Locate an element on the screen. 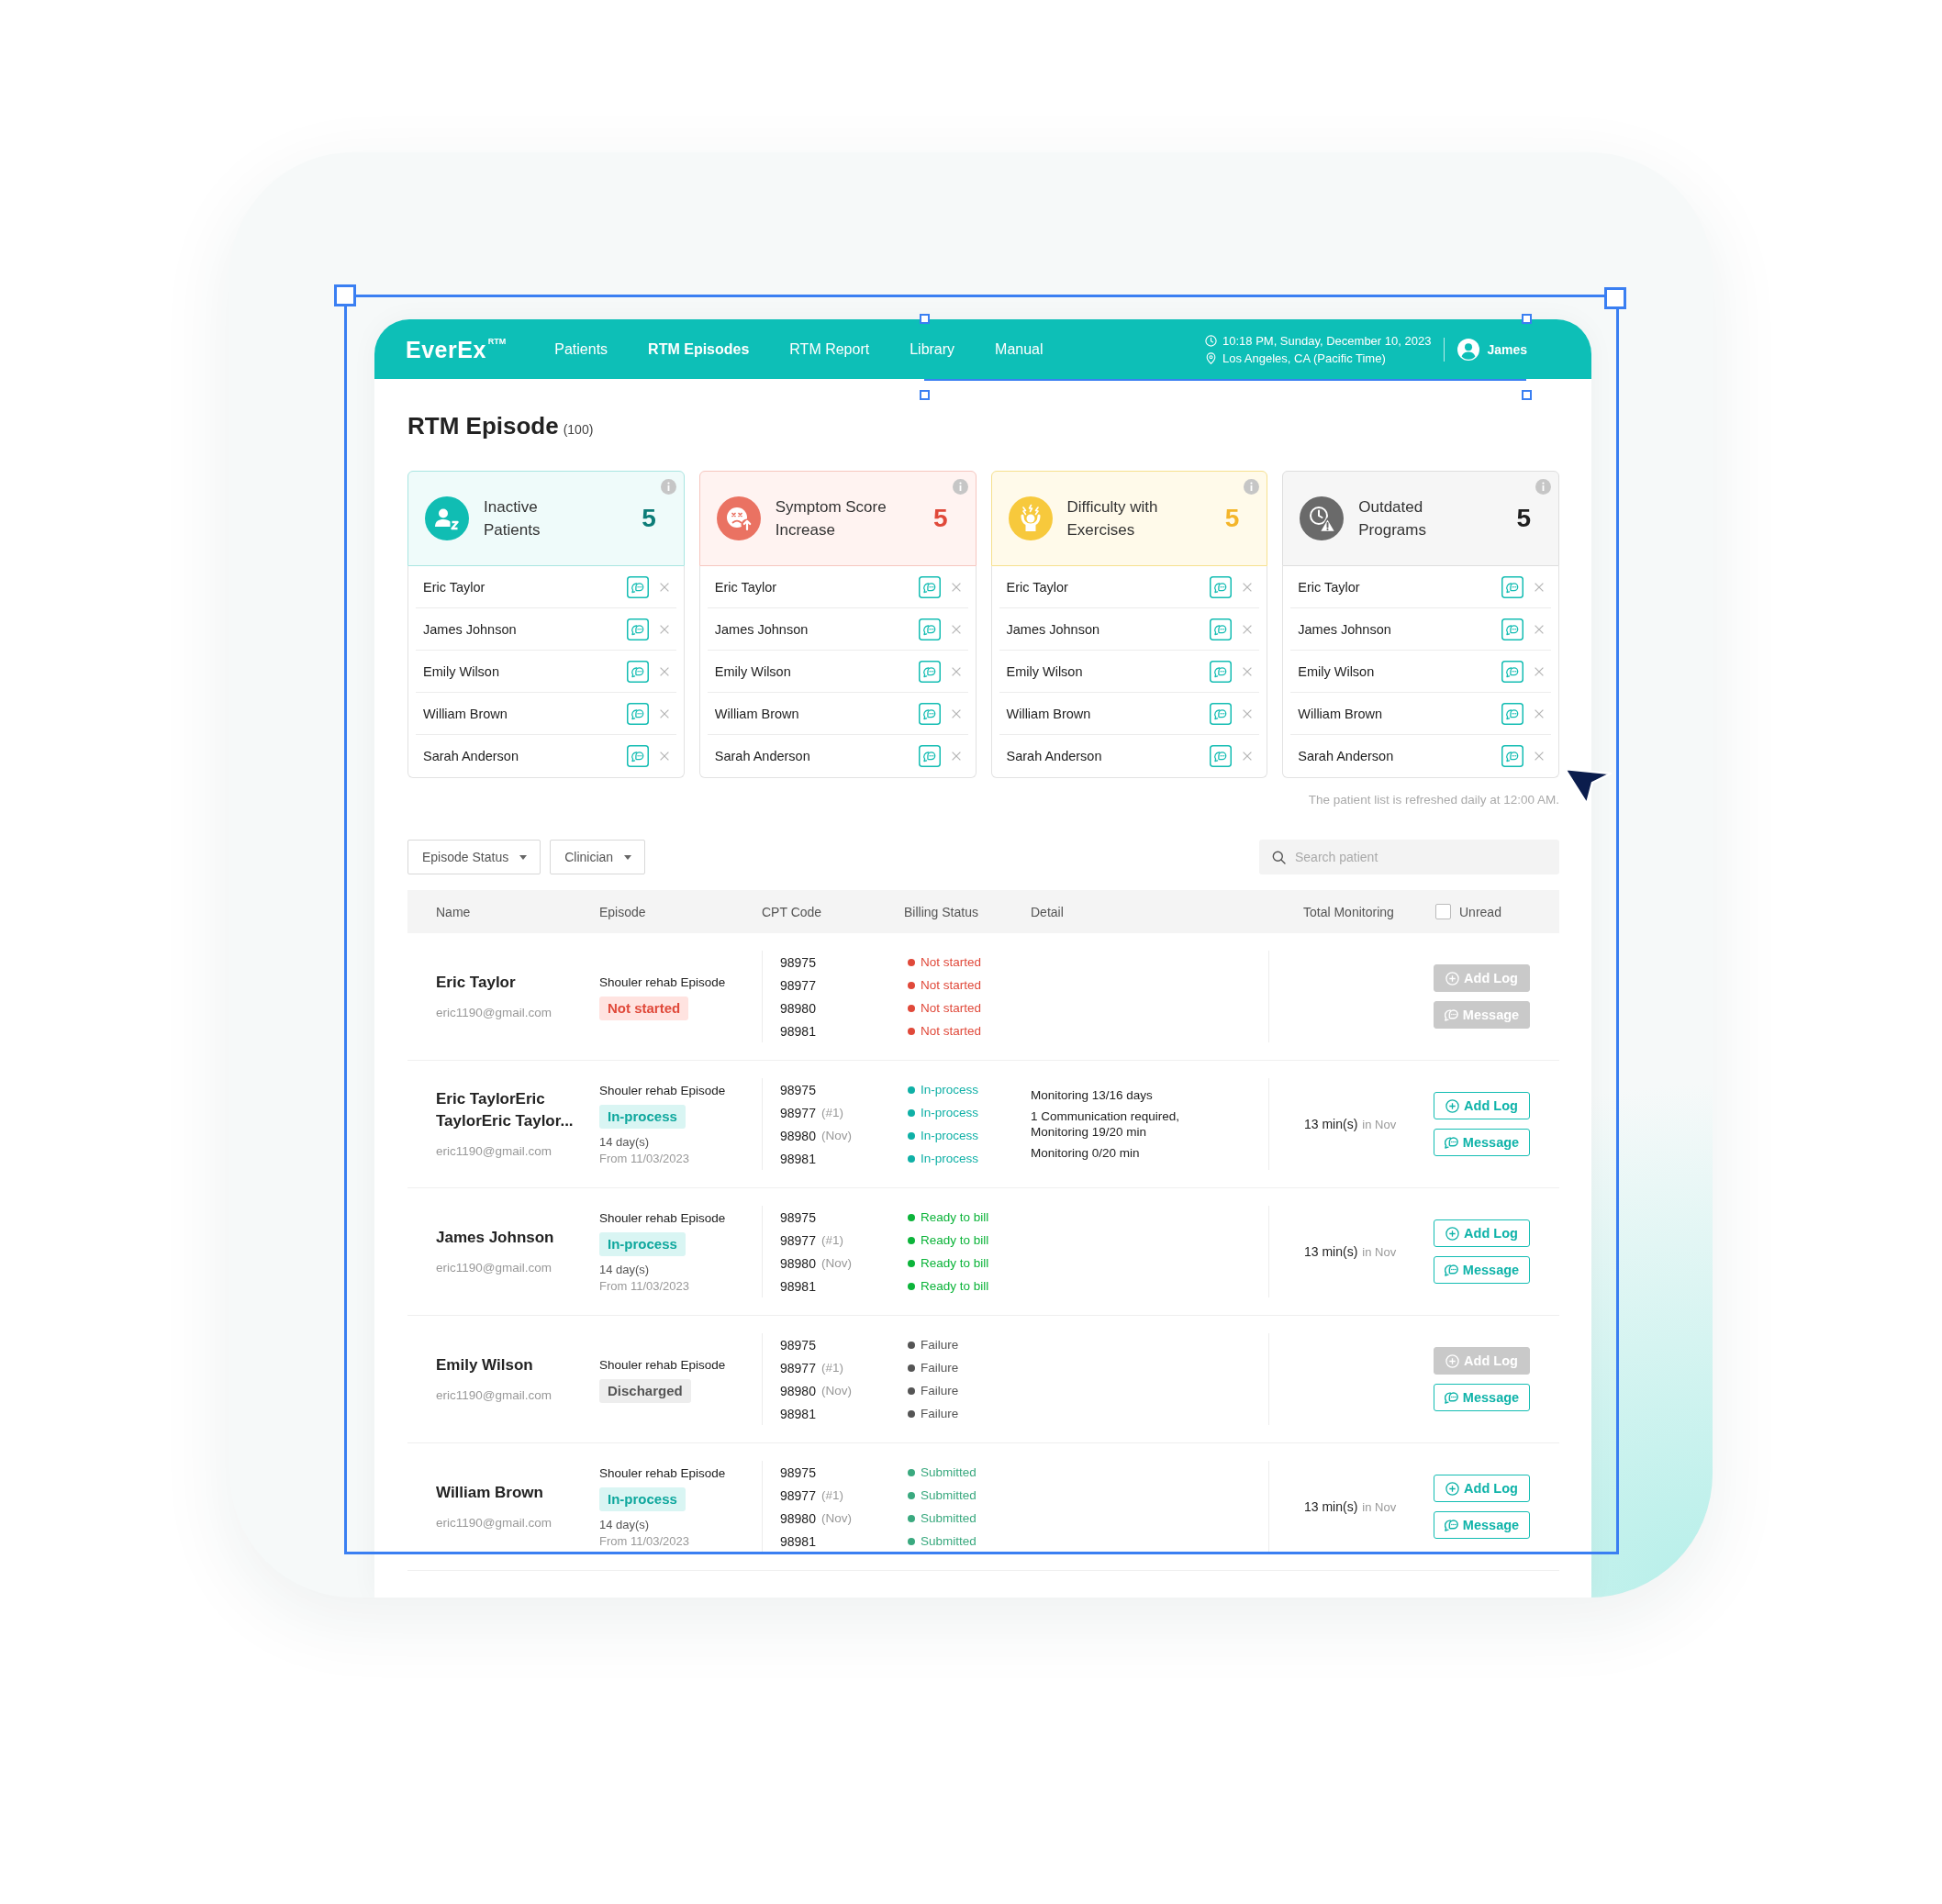  monitoring-period: in Nov is located at coordinates (1379, 1506).